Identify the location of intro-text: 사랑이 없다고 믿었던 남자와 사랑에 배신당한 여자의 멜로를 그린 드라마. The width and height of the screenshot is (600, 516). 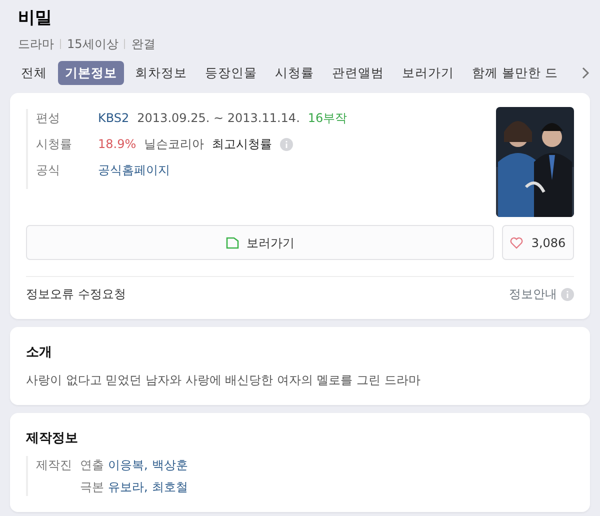
(224, 380).